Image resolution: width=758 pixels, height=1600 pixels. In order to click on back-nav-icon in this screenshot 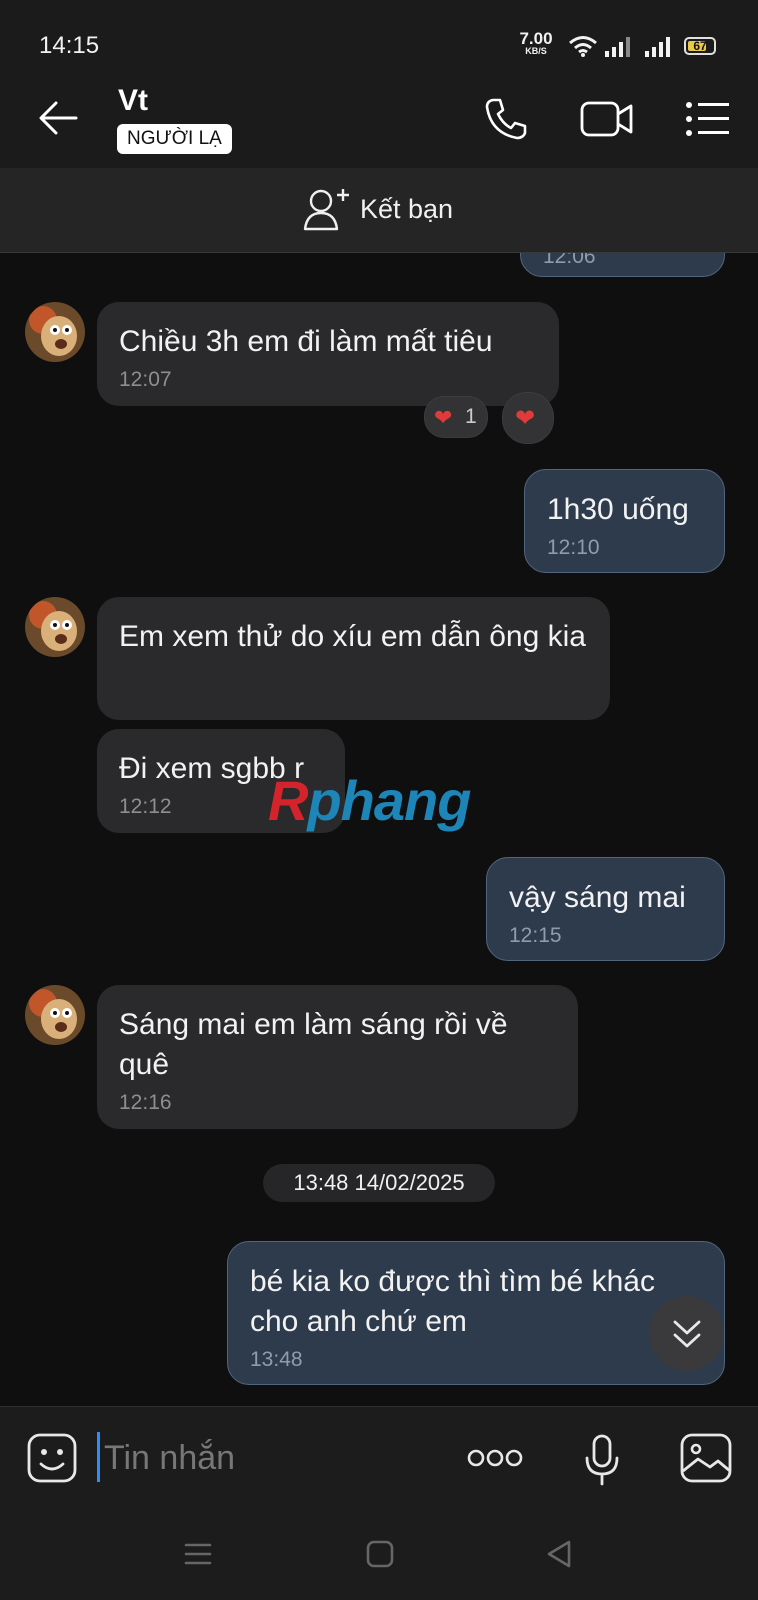, I will do `click(559, 1554)`.